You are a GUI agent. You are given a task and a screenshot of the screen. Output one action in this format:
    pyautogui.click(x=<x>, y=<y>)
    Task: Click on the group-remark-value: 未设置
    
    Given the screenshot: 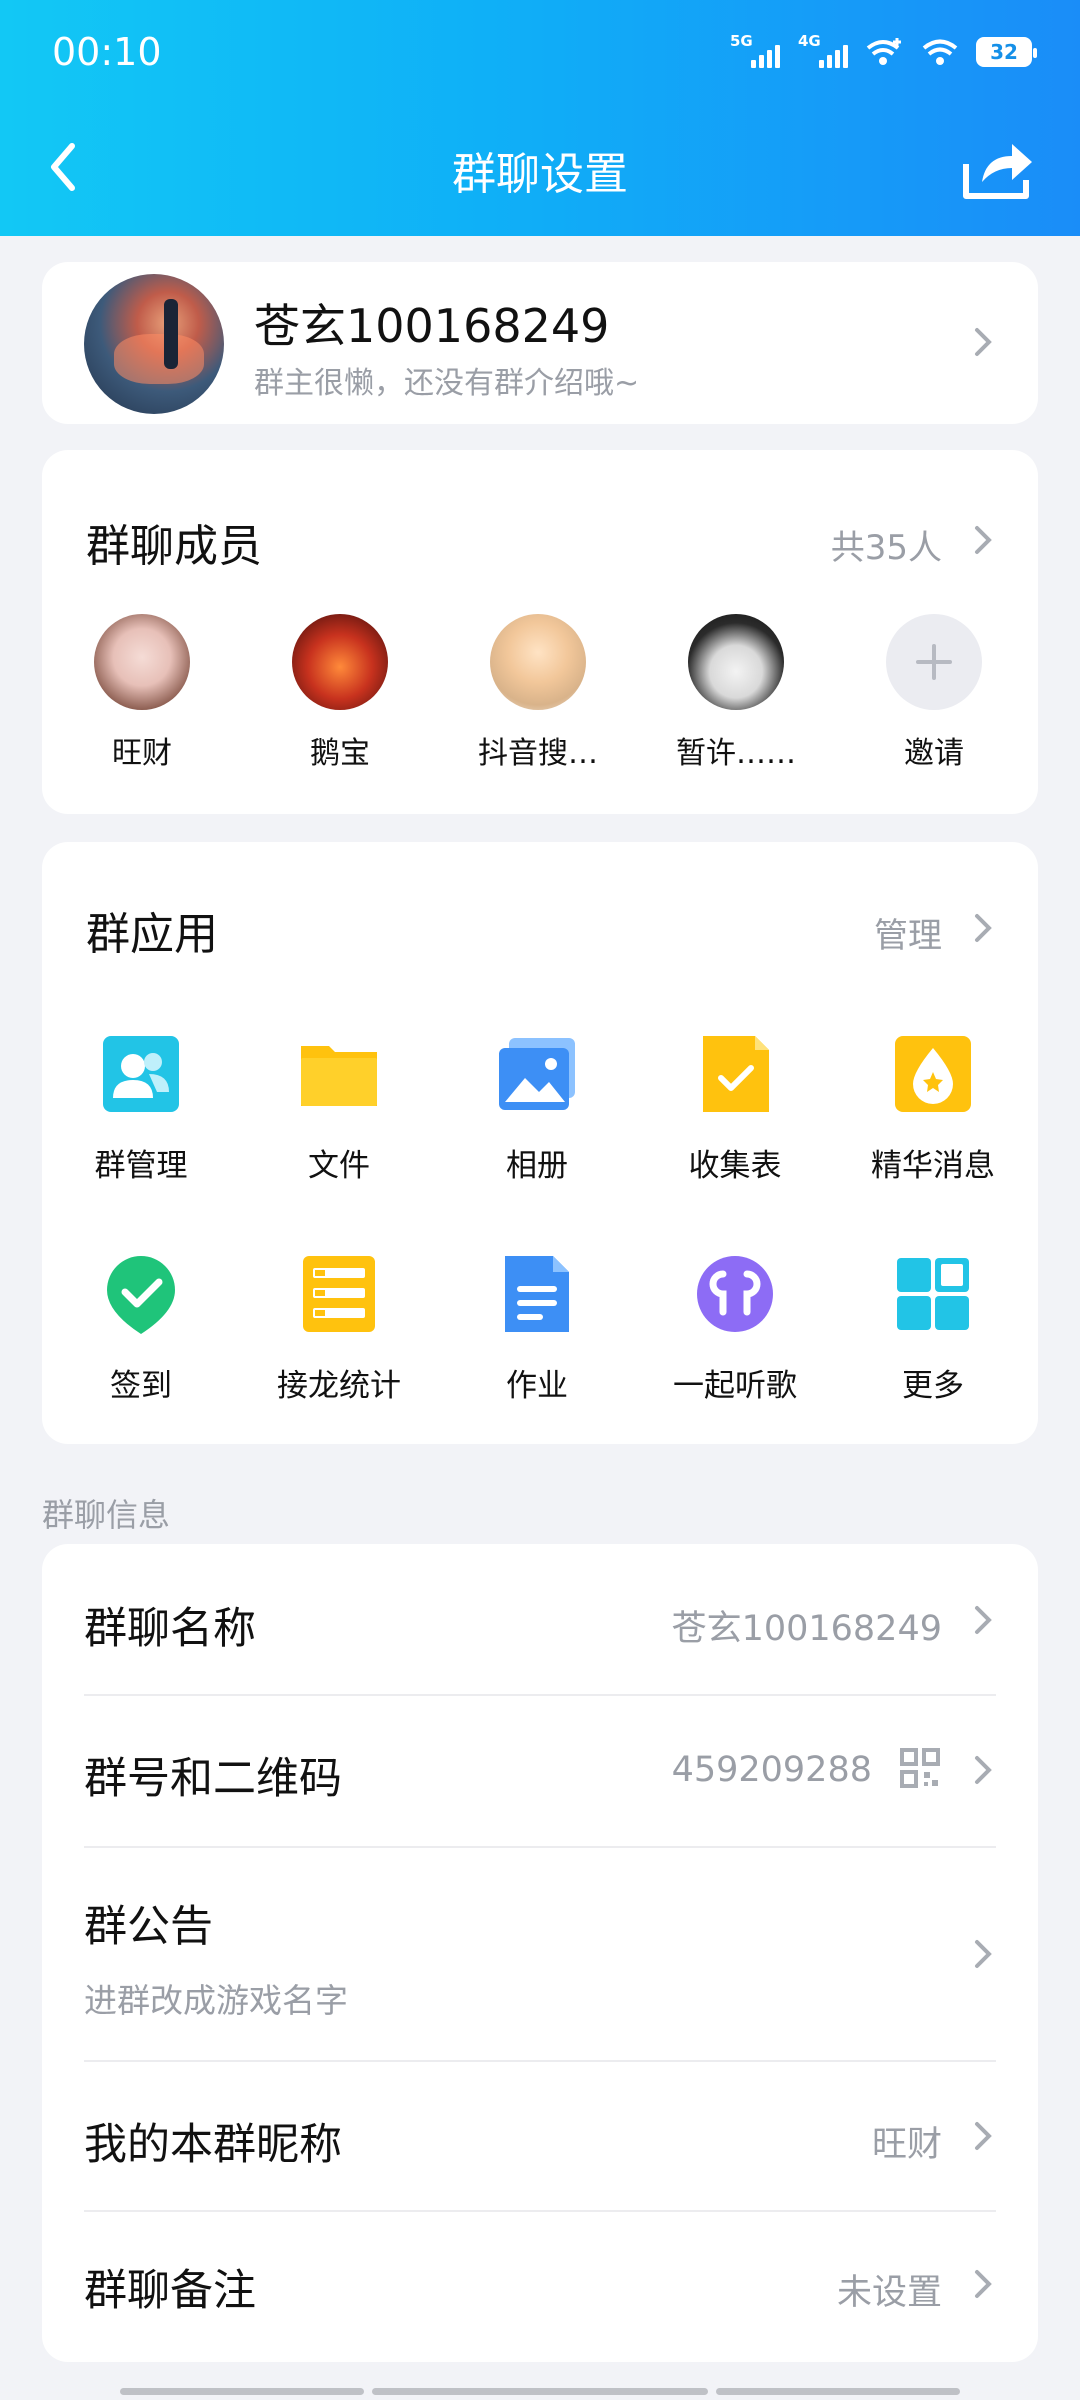 What is the action you would take?
    pyautogui.click(x=889, y=2293)
    